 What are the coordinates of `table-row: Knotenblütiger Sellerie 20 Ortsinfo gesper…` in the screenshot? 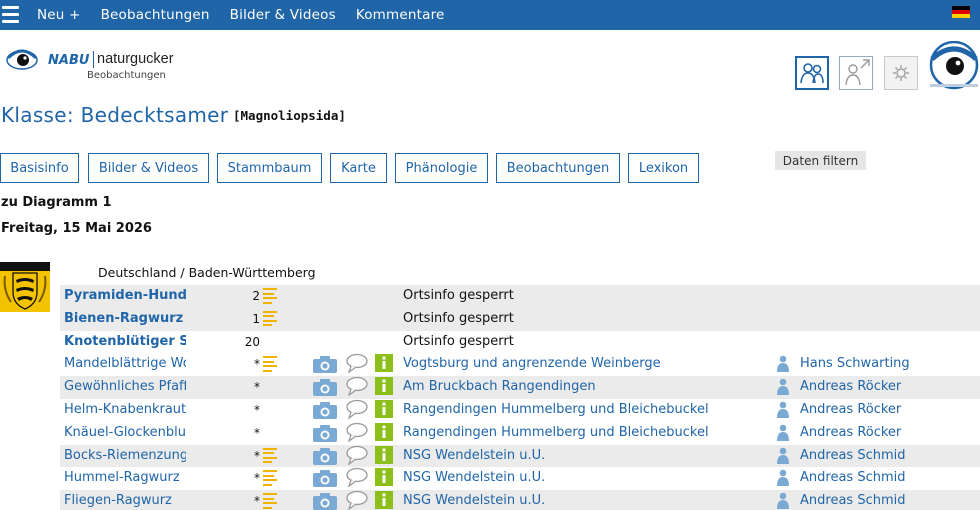 It's located at (520, 342).